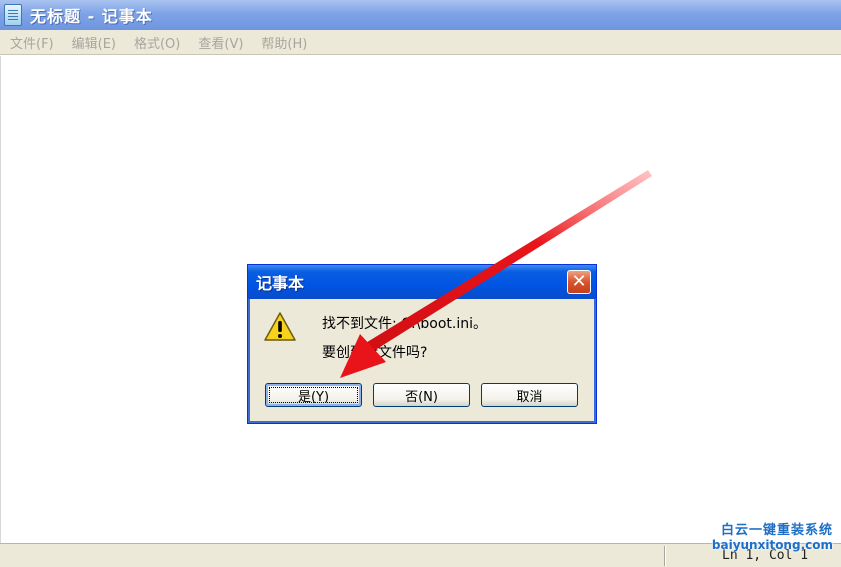 This screenshot has width=841, height=567. What do you see at coordinates (422, 282) in the screenshot?
I see `dialog-title-bar: 记事本 ✕` at bounding box center [422, 282].